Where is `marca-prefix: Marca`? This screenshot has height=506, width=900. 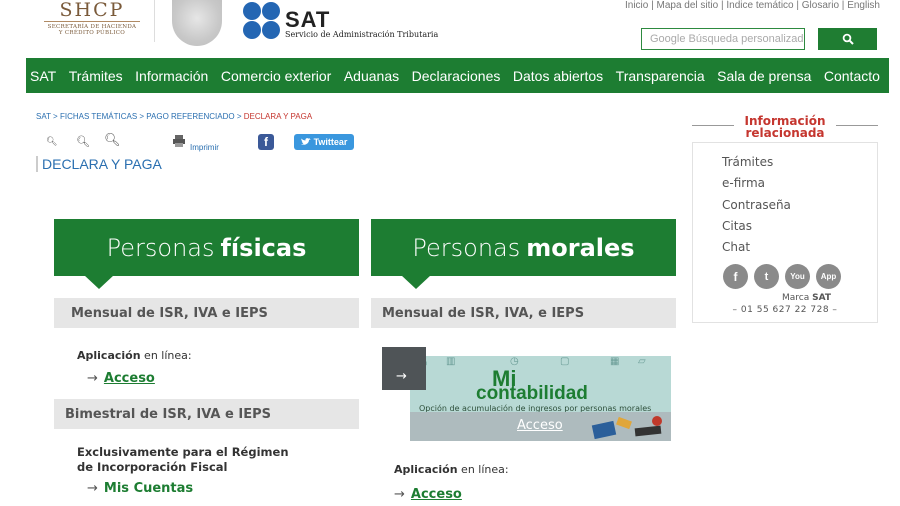
marca-prefix: Marca is located at coordinates (797, 298).